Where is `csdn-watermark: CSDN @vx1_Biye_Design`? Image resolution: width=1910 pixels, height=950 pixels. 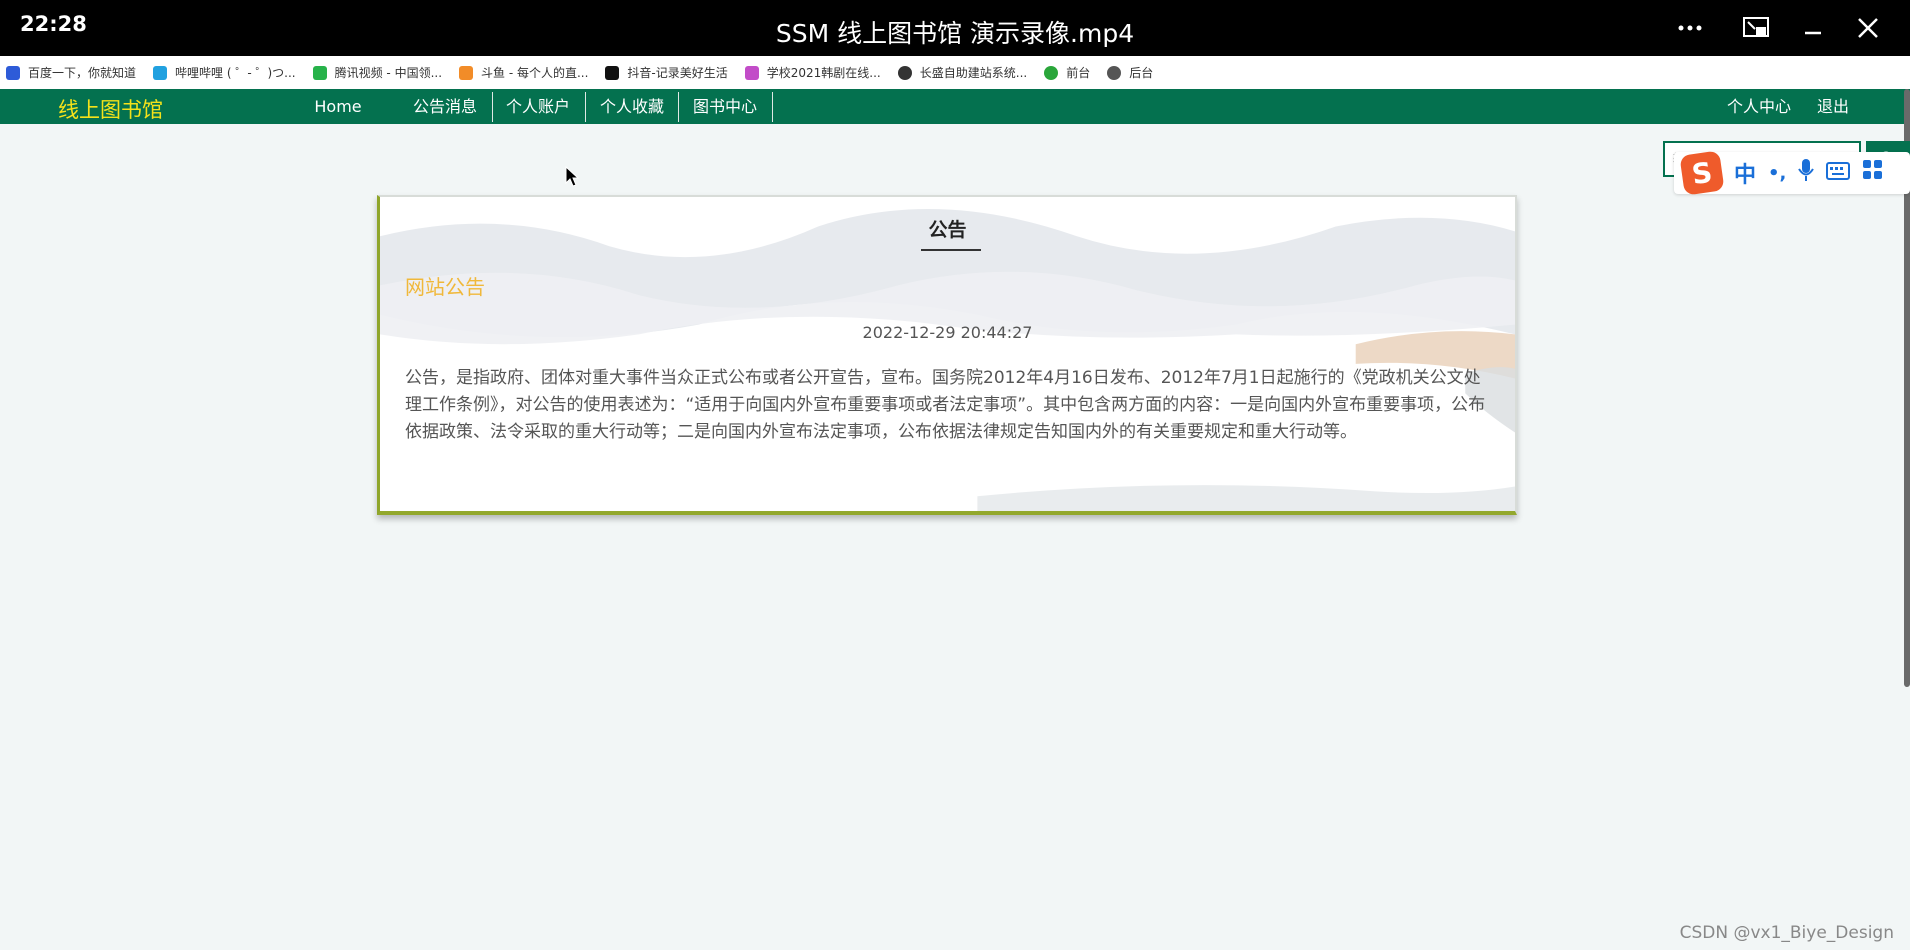
csdn-watermark: CSDN @vx1_Biye_Design is located at coordinates (1786, 933).